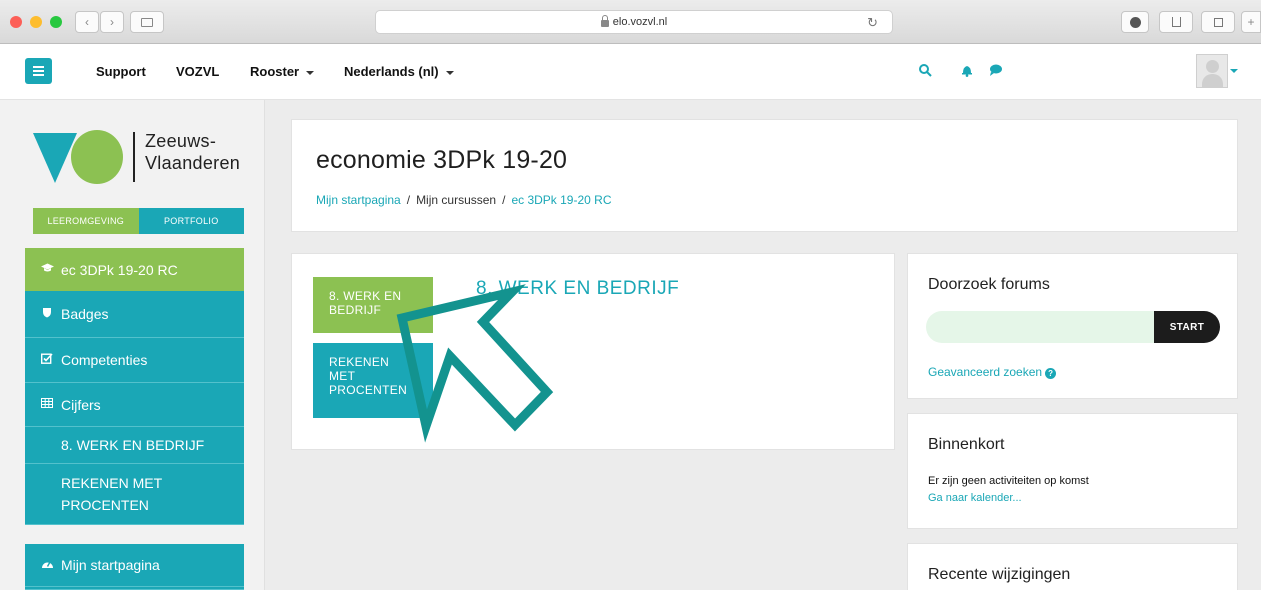 The width and height of the screenshot is (1261, 590). I want to click on sidebar-item-label: REKENEN MET PROCENTEN, so click(112, 494).